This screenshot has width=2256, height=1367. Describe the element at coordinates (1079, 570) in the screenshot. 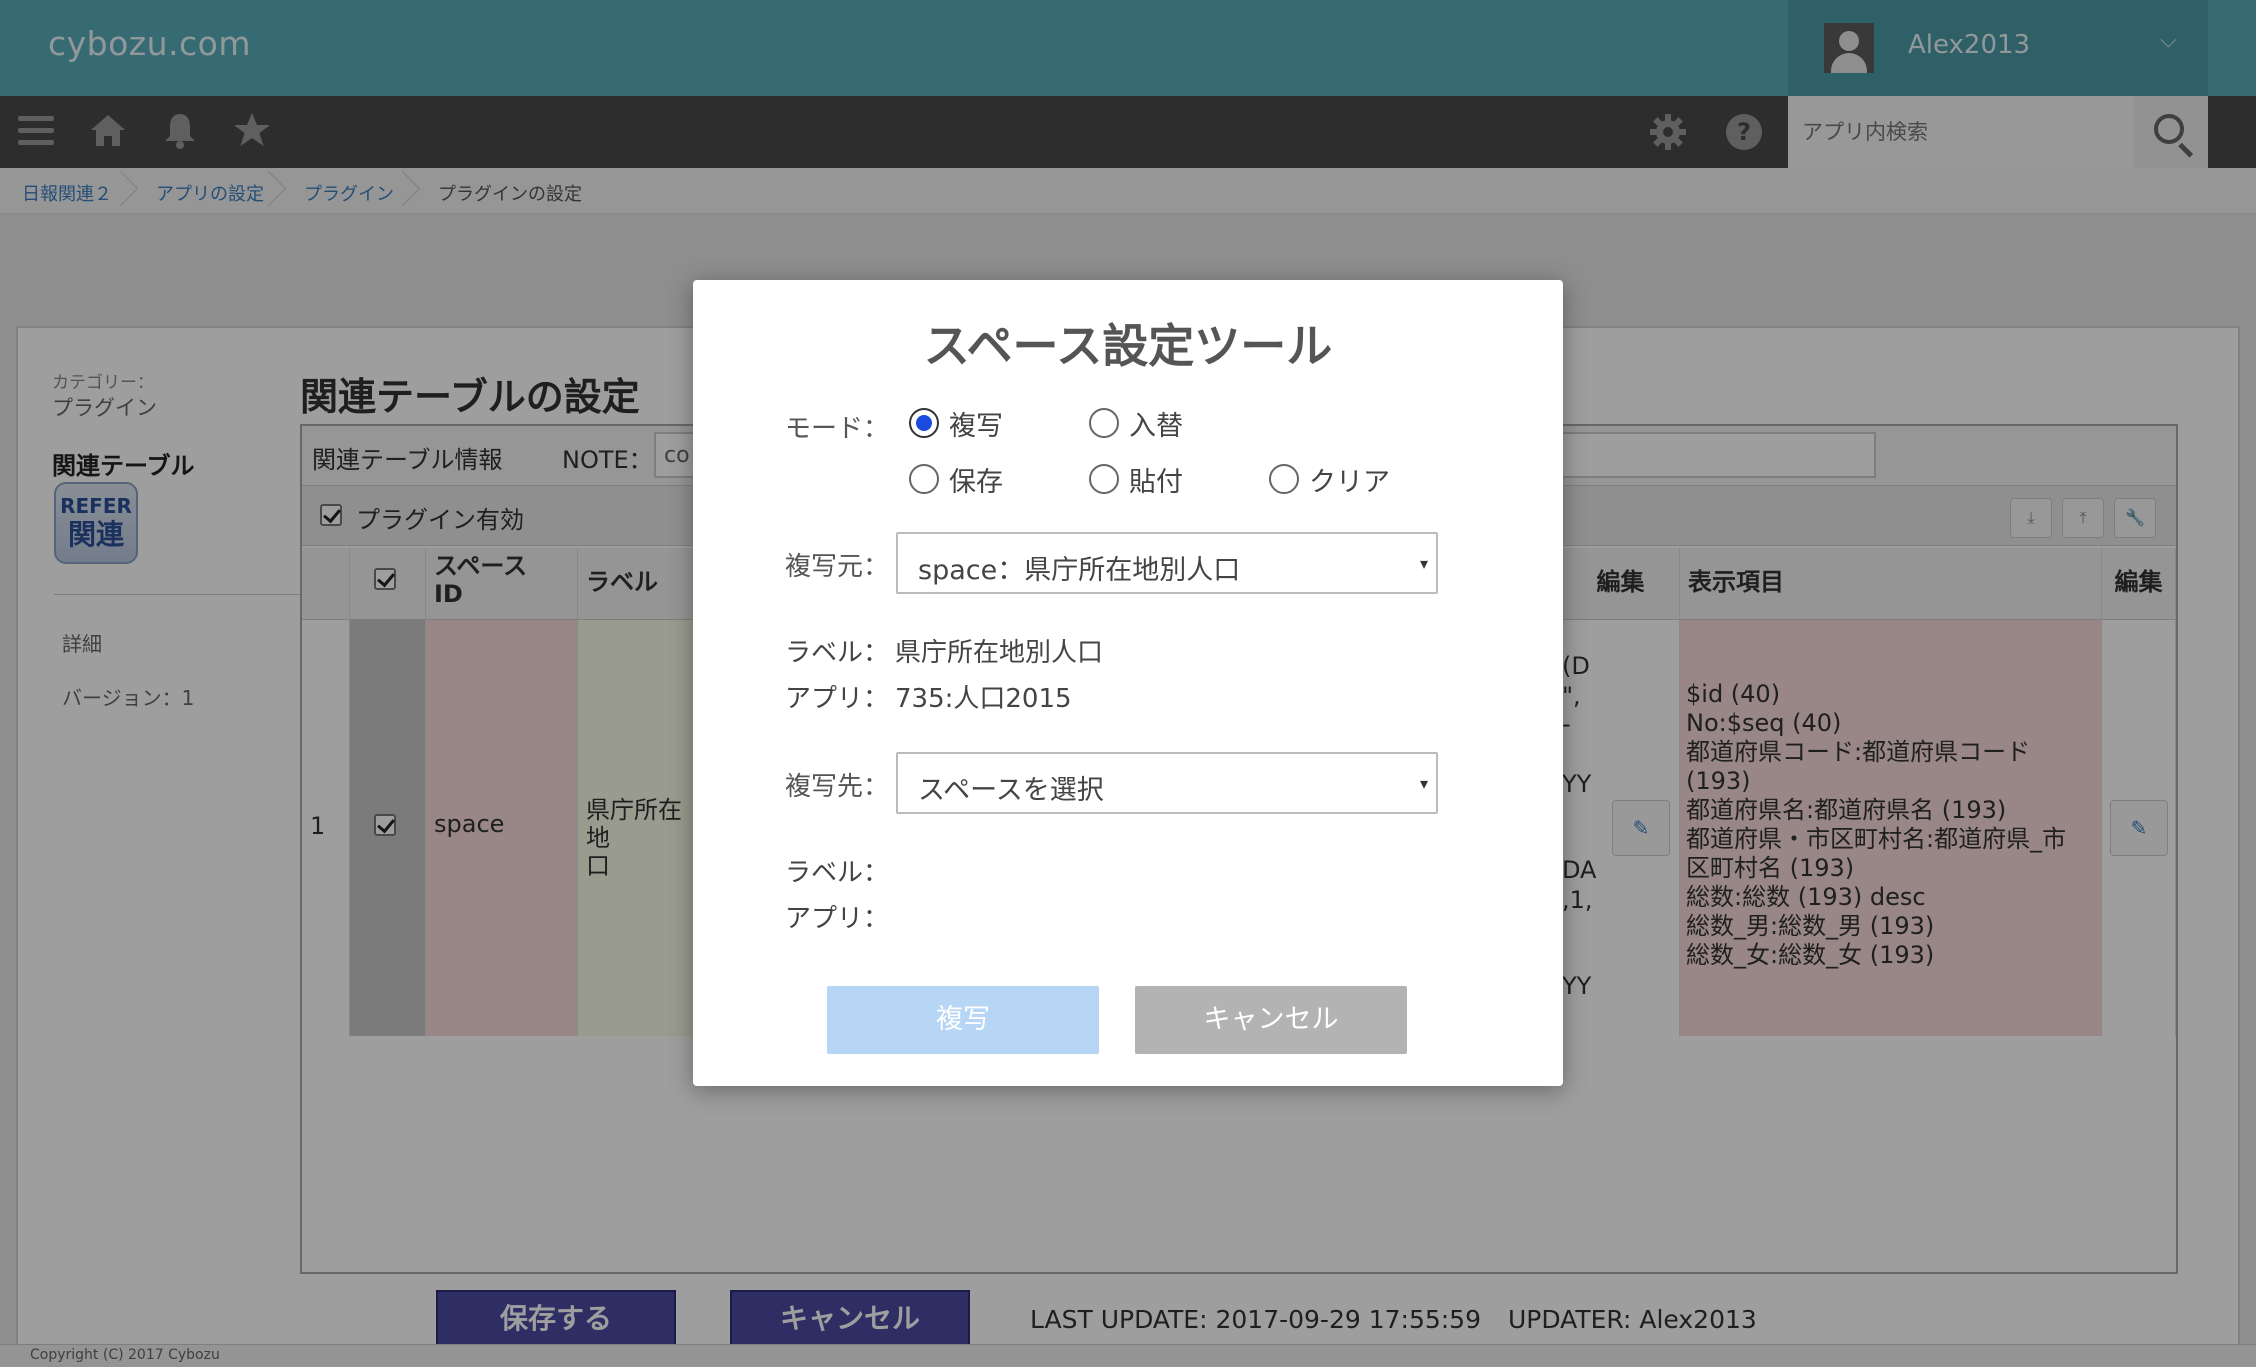

I see `source-space-value: space：県庁所在地別人口` at that location.